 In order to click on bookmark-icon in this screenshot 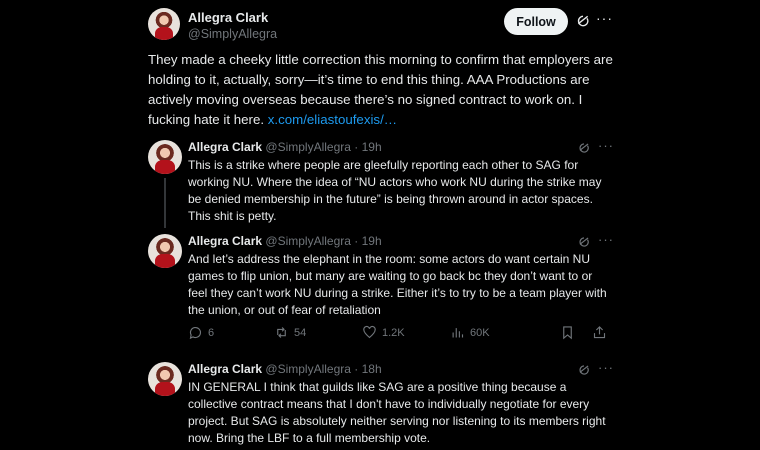, I will do `click(567, 333)`.